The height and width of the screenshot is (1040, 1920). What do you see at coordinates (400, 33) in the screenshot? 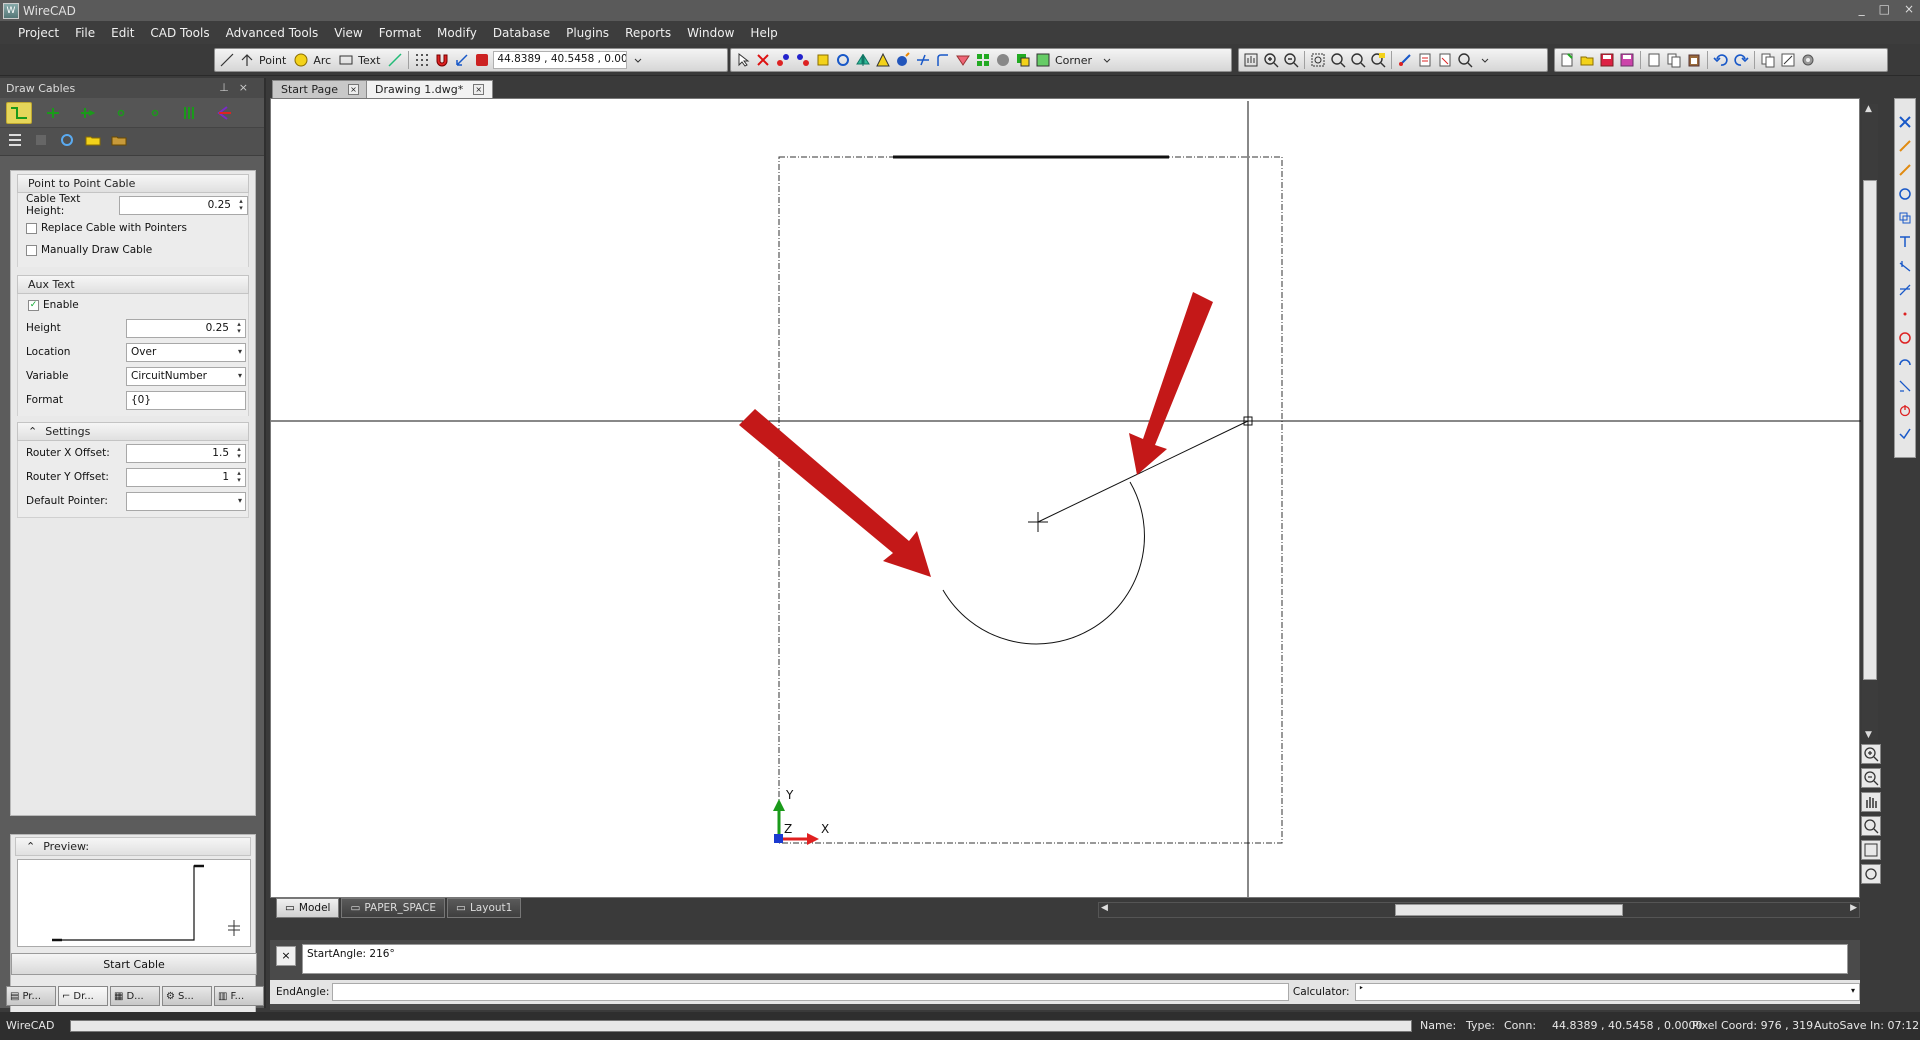
I see `menu-format: Format` at bounding box center [400, 33].